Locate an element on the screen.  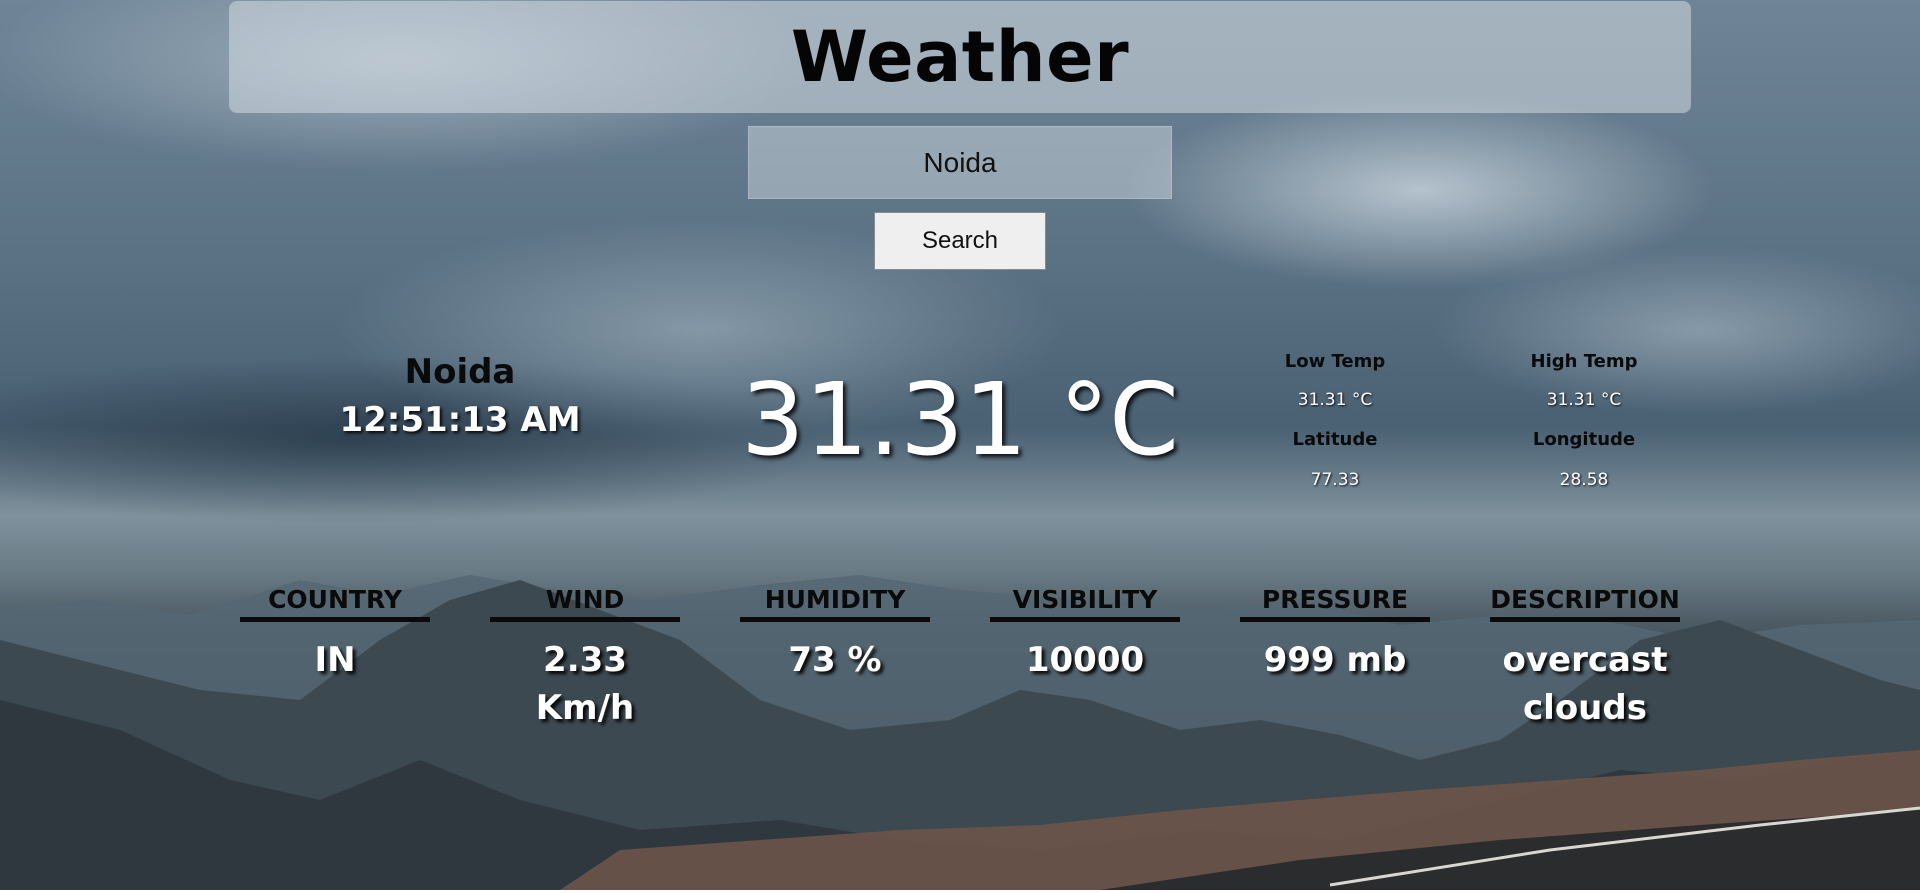
city-search-input is located at coordinates (960, 162).